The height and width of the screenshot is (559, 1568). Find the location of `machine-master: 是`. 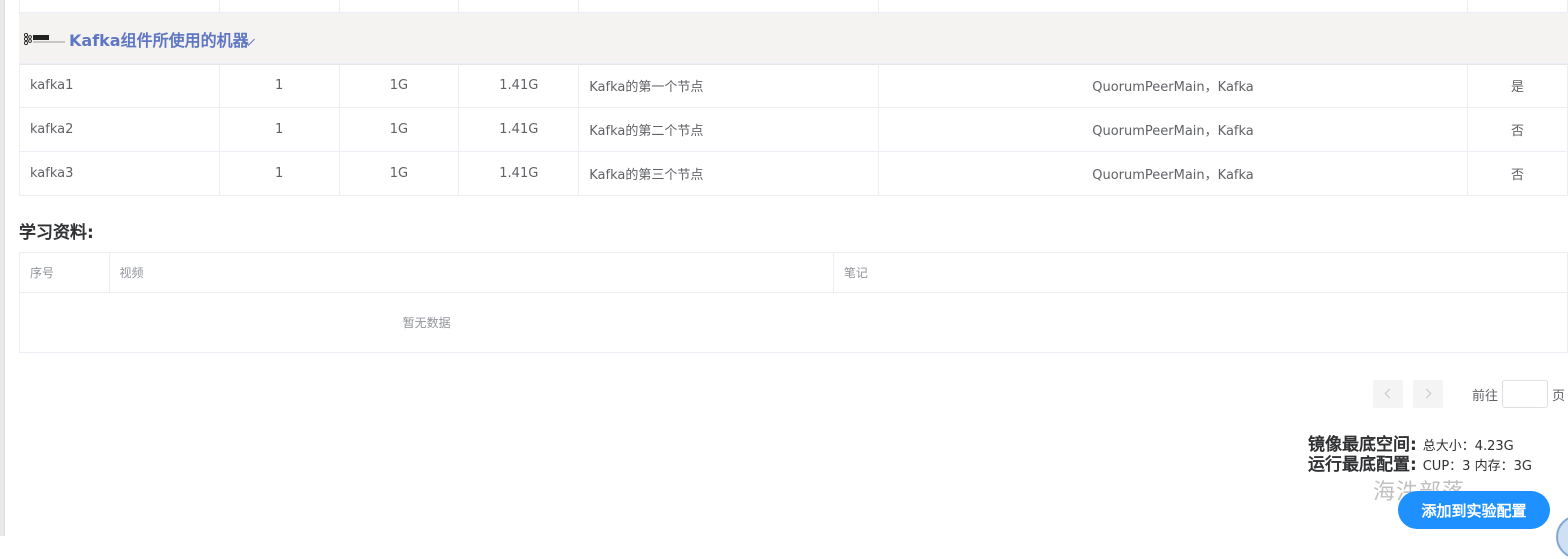

machine-master: 是 is located at coordinates (1517, 85).